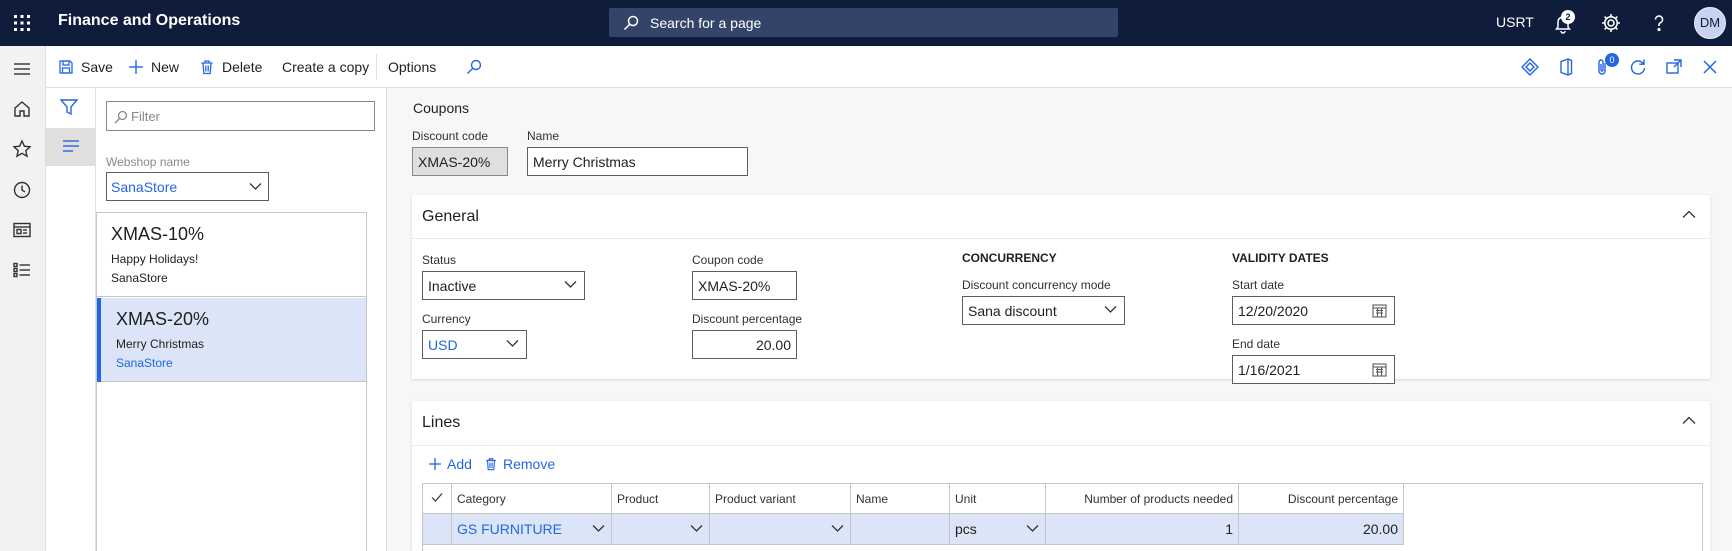 This screenshot has height=551, width=1732. Describe the element at coordinates (1530, 67) in the screenshot. I see `power-apps-diamond-icon` at that location.